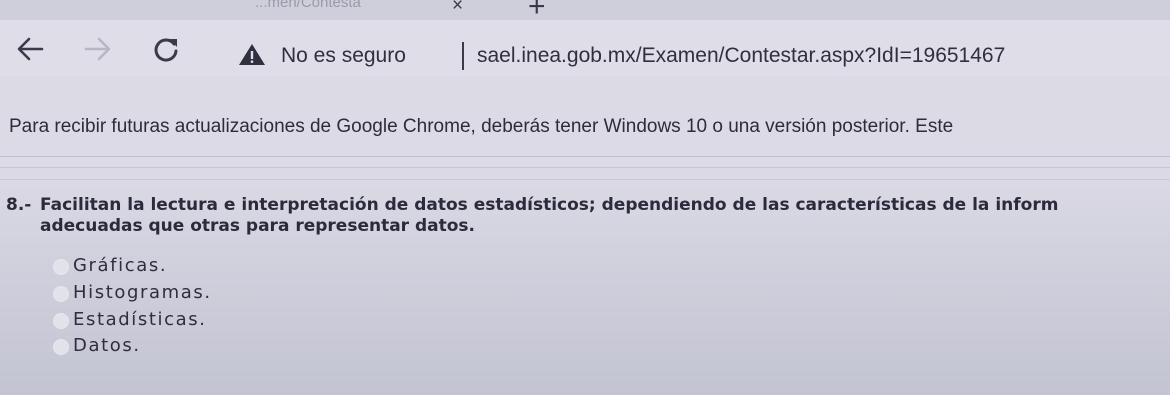  What do you see at coordinates (308, 5) in the screenshot?
I see `tab-title: ...men/Contesta` at bounding box center [308, 5].